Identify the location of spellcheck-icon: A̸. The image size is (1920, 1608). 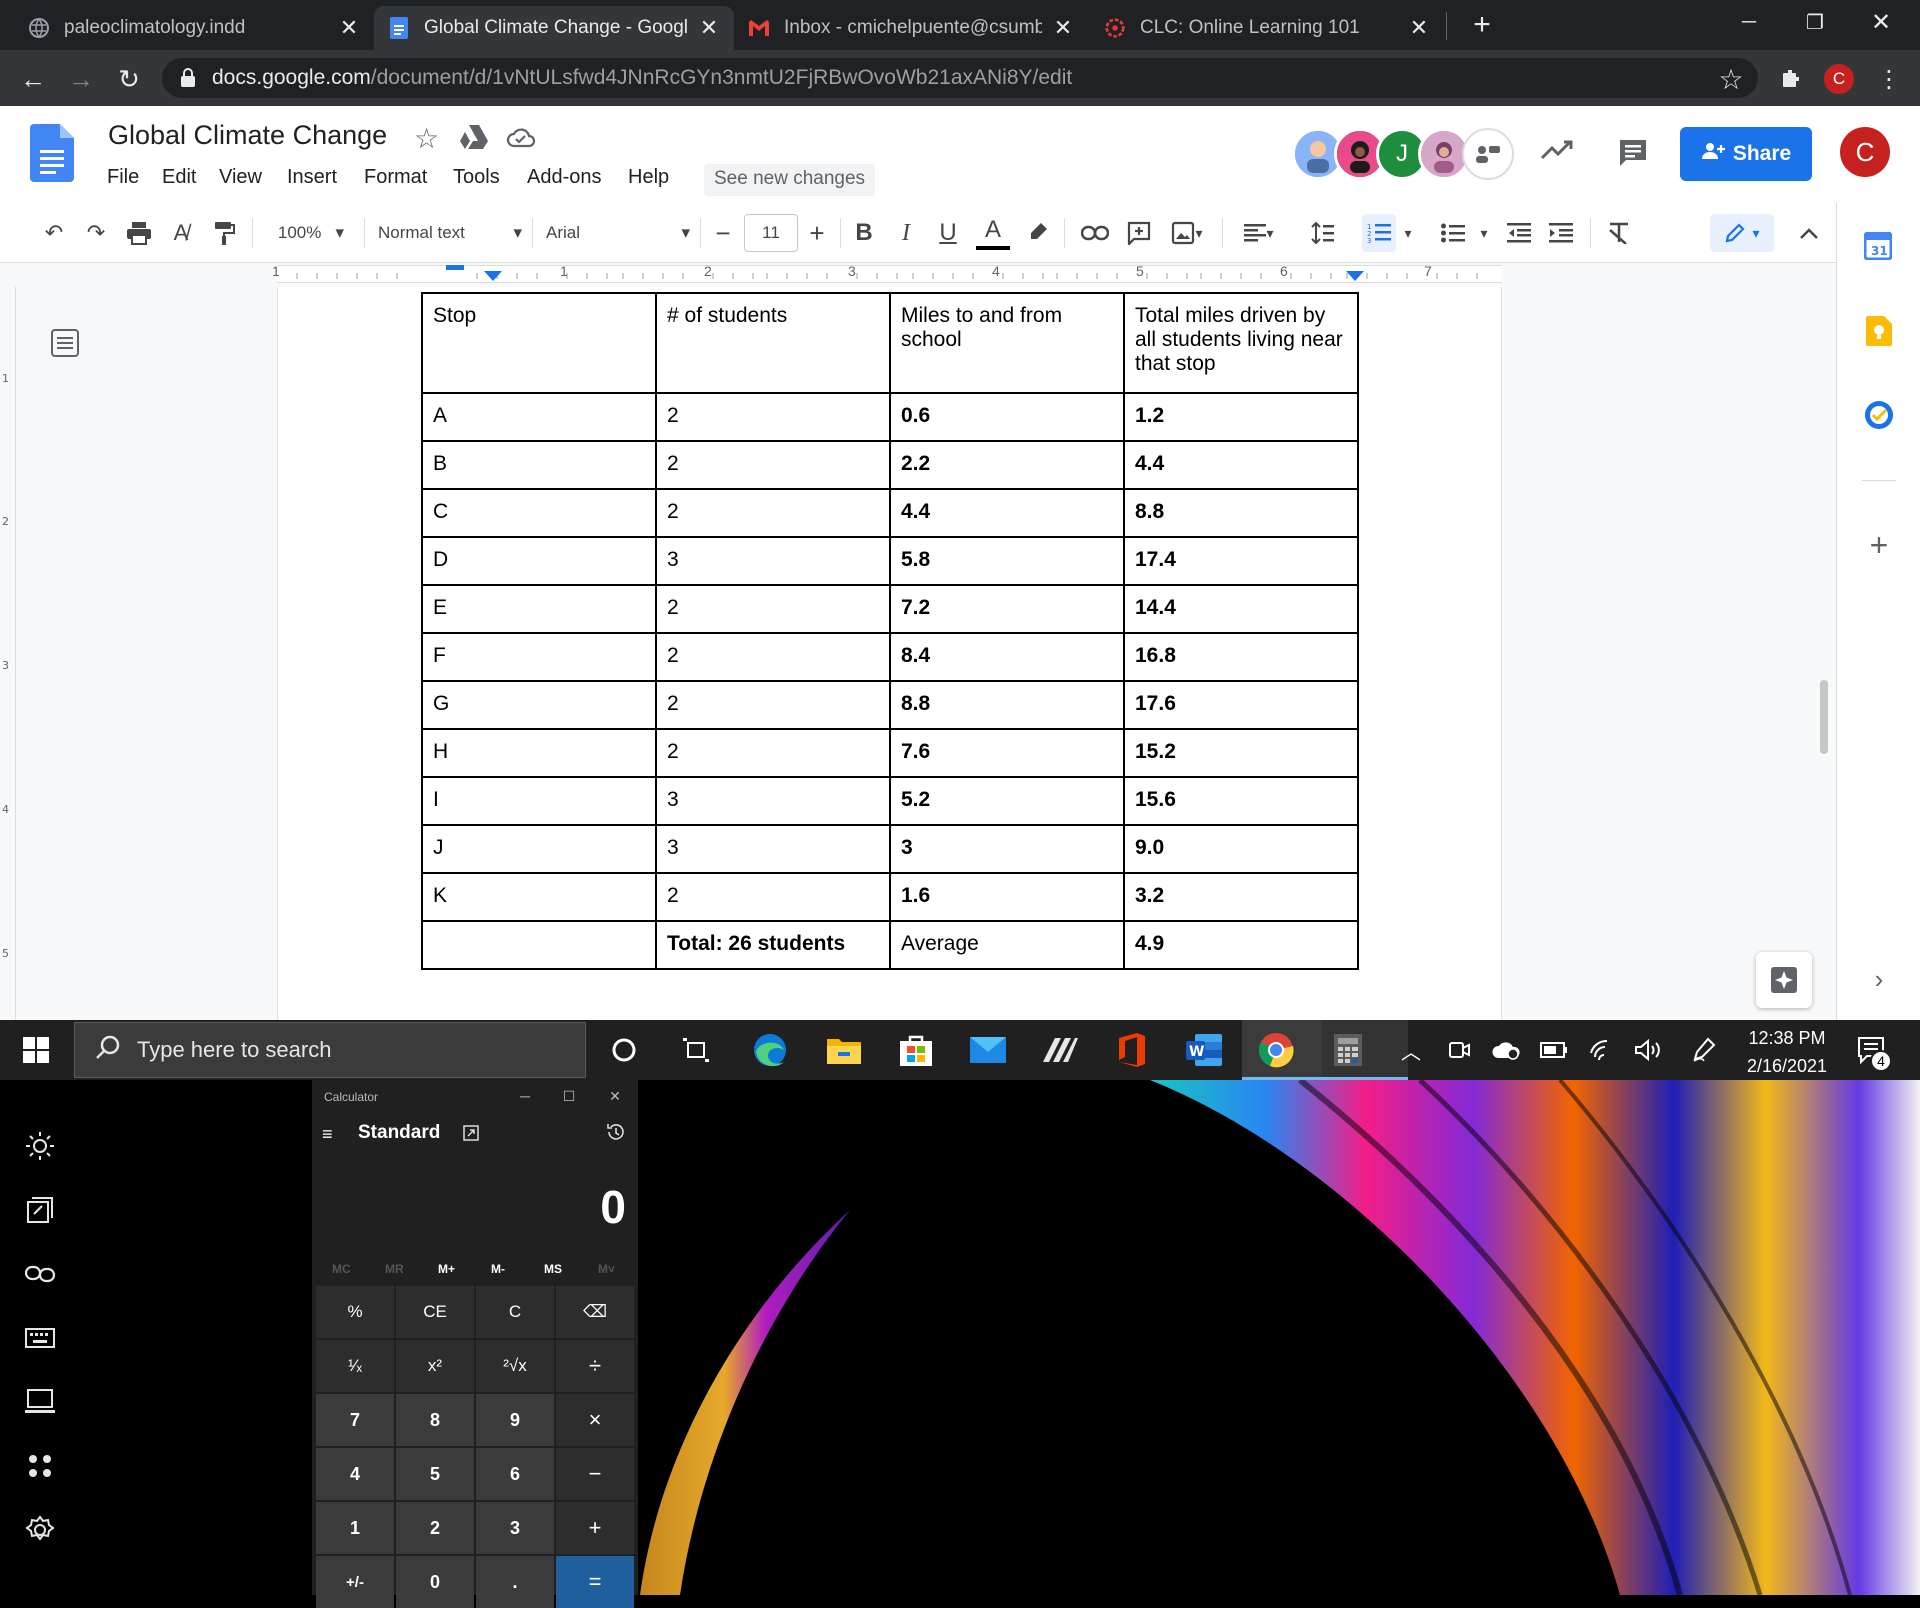
(181, 233).